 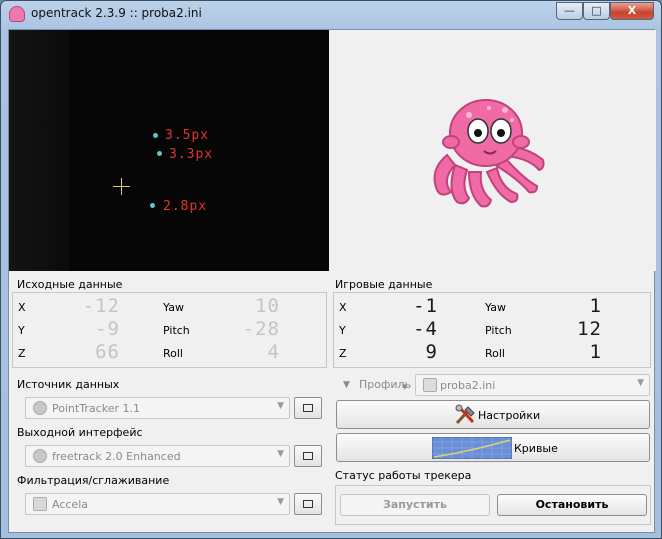 I want to click on raw-pitch-label: Pitch, so click(x=176, y=330).